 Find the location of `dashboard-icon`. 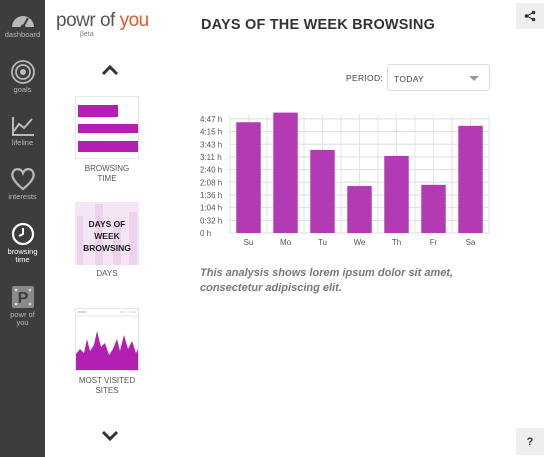

dashboard-icon is located at coordinates (22, 22).